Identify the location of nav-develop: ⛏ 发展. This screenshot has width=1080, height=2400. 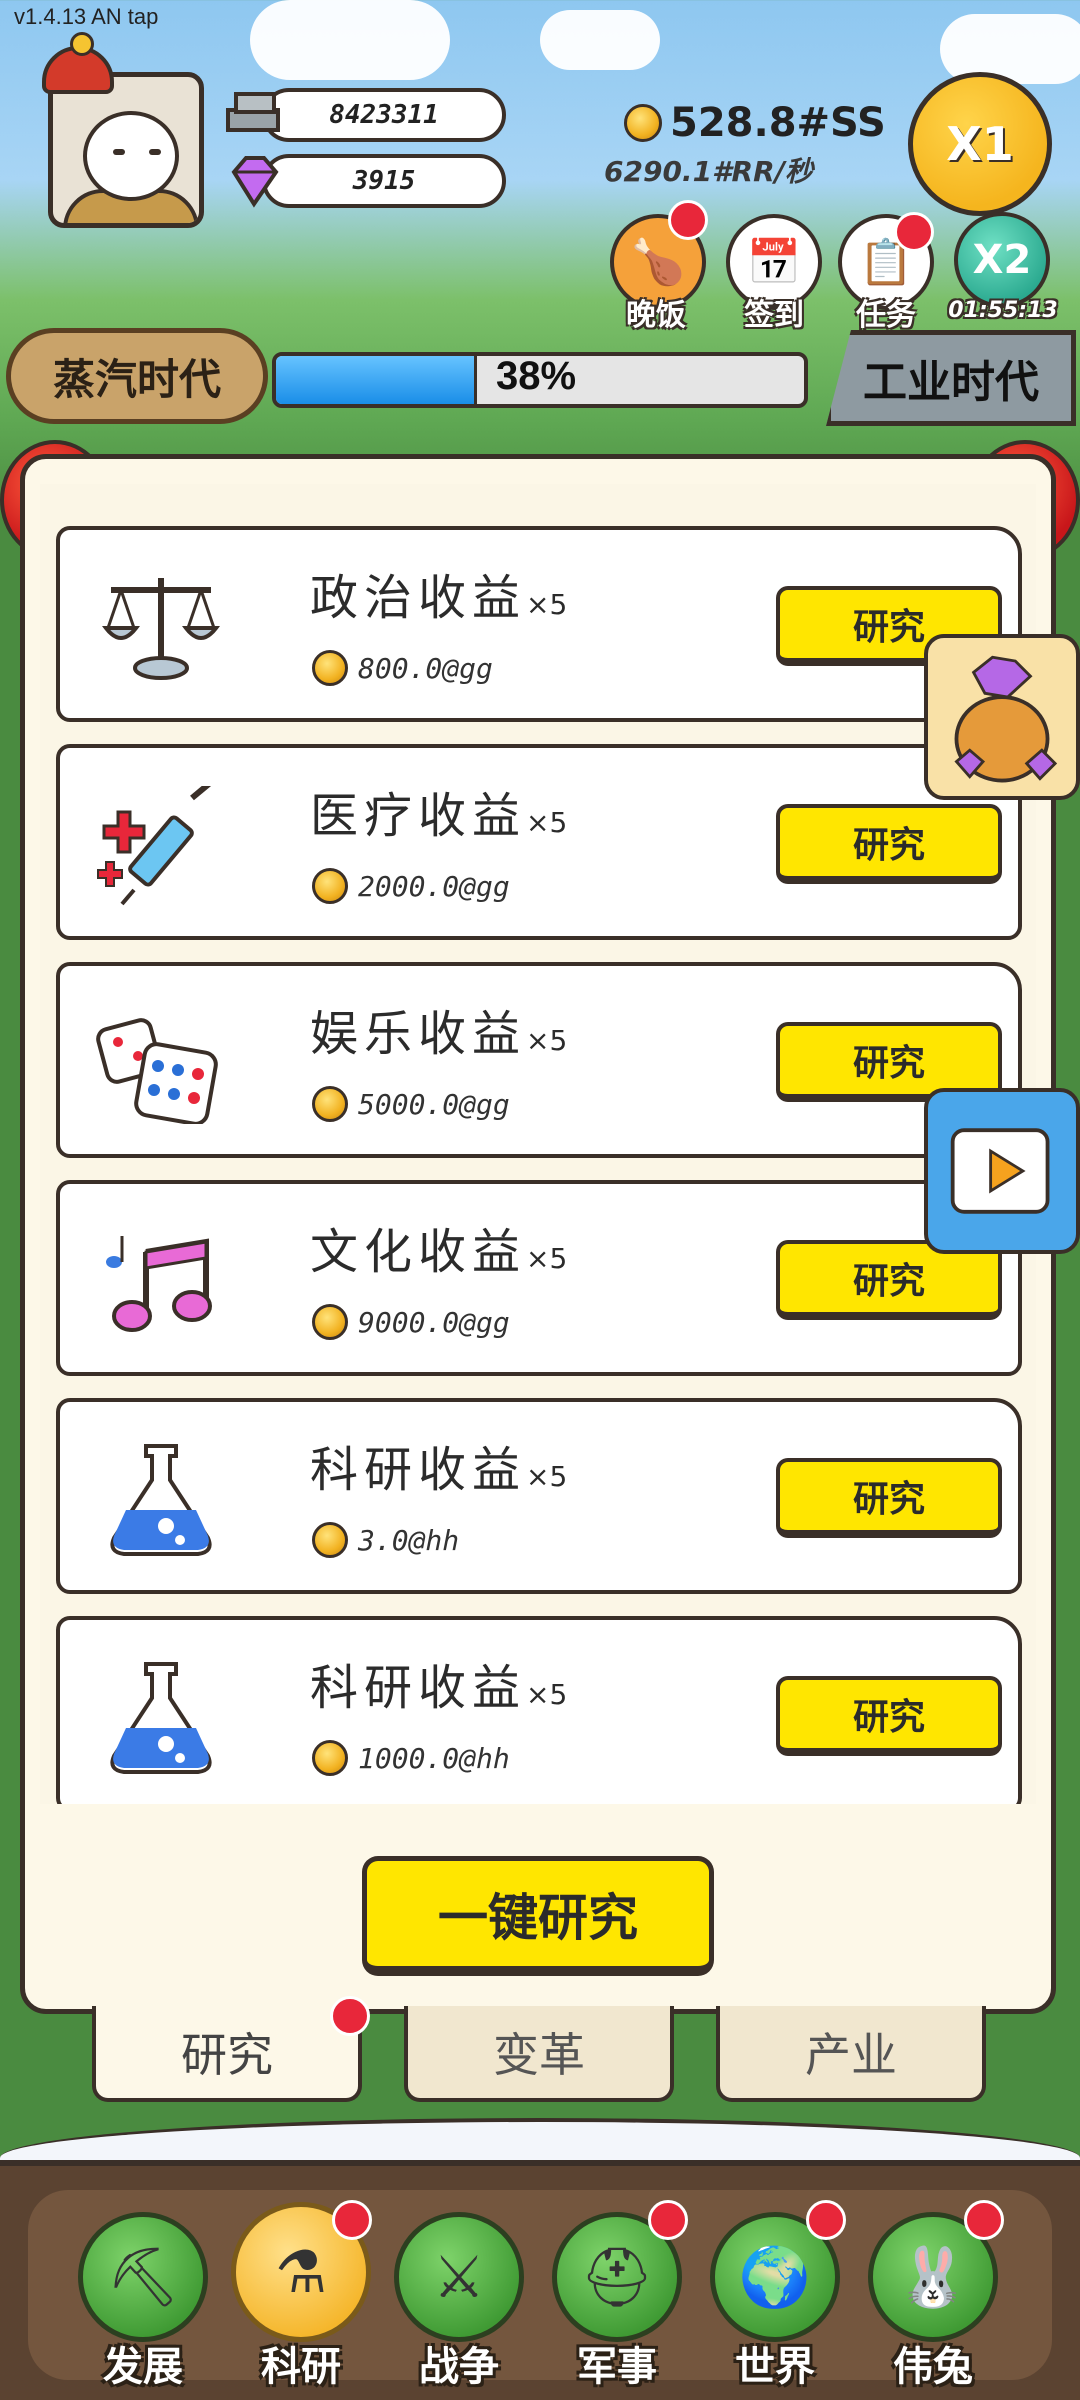
(143, 2300).